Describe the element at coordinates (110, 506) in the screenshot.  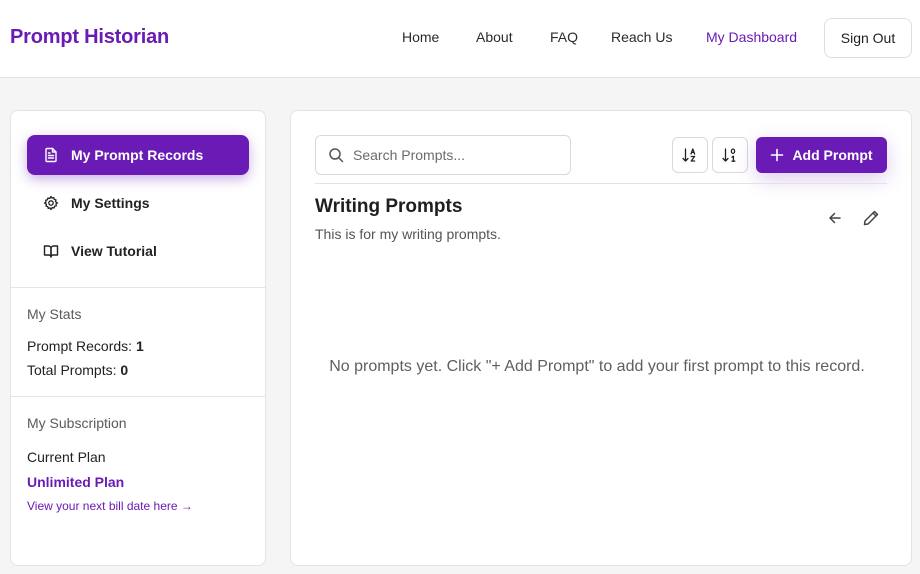
I see `bill-date-link: View your next bill date here →` at that location.